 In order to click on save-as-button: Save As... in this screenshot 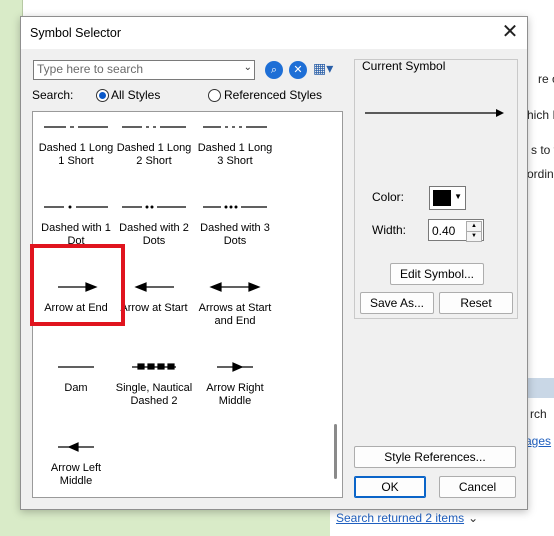, I will do `click(397, 303)`.